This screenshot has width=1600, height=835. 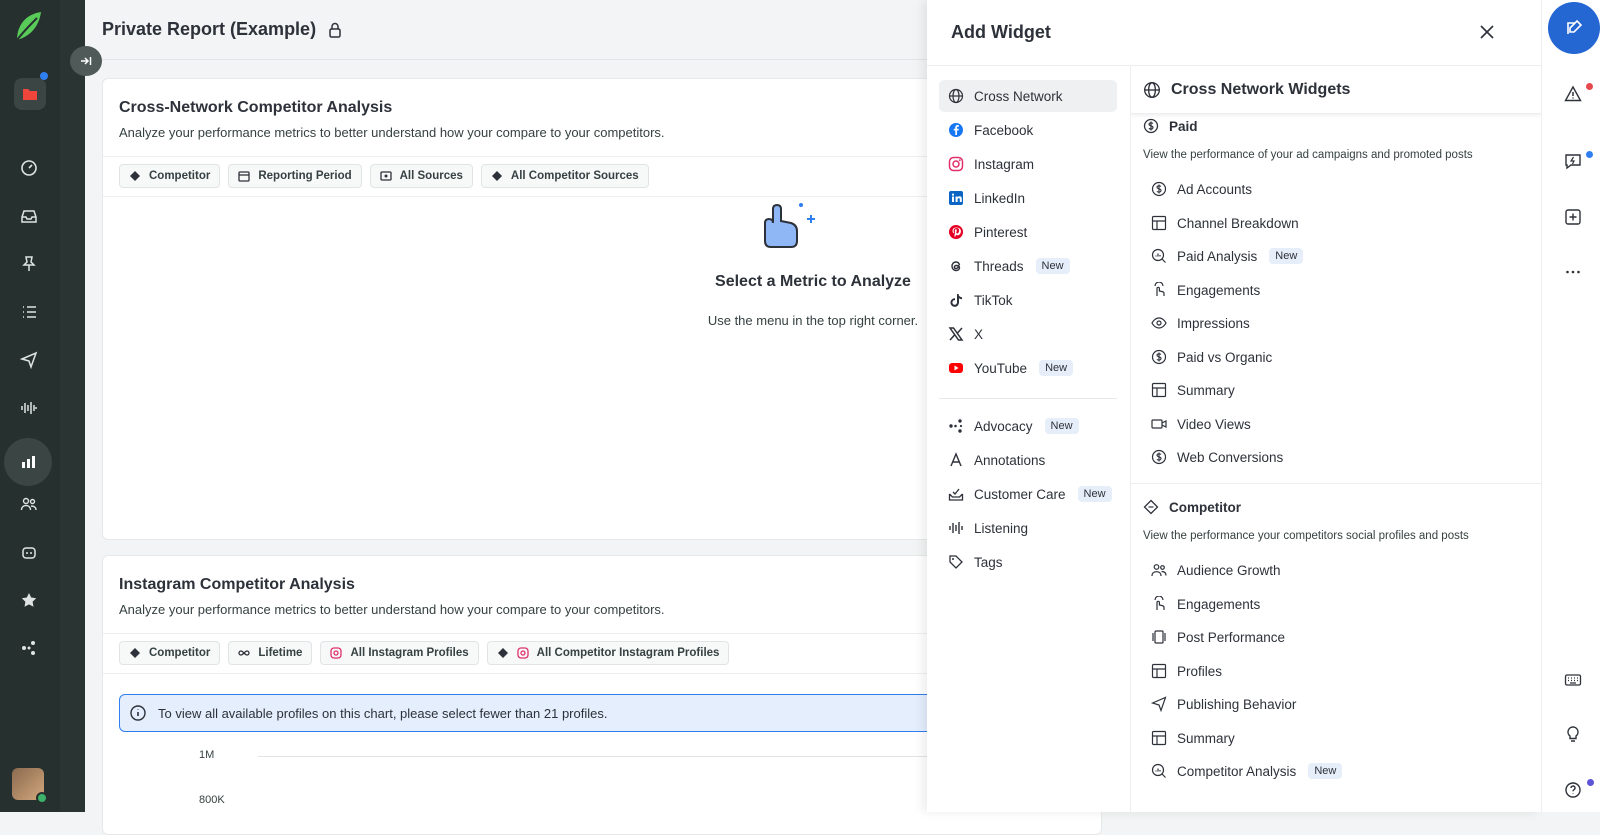 I want to click on filter-pill-competitor-sources: All Competitor Sources, so click(x=564, y=176).